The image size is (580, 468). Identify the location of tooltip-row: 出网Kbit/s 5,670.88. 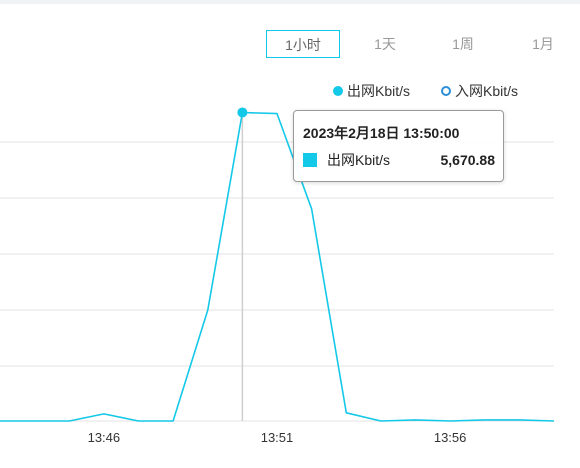
(399, 160).